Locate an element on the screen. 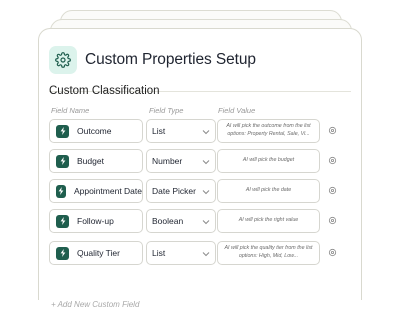  page-title: Custom Properties Setup is located at coordinates (170, 59).